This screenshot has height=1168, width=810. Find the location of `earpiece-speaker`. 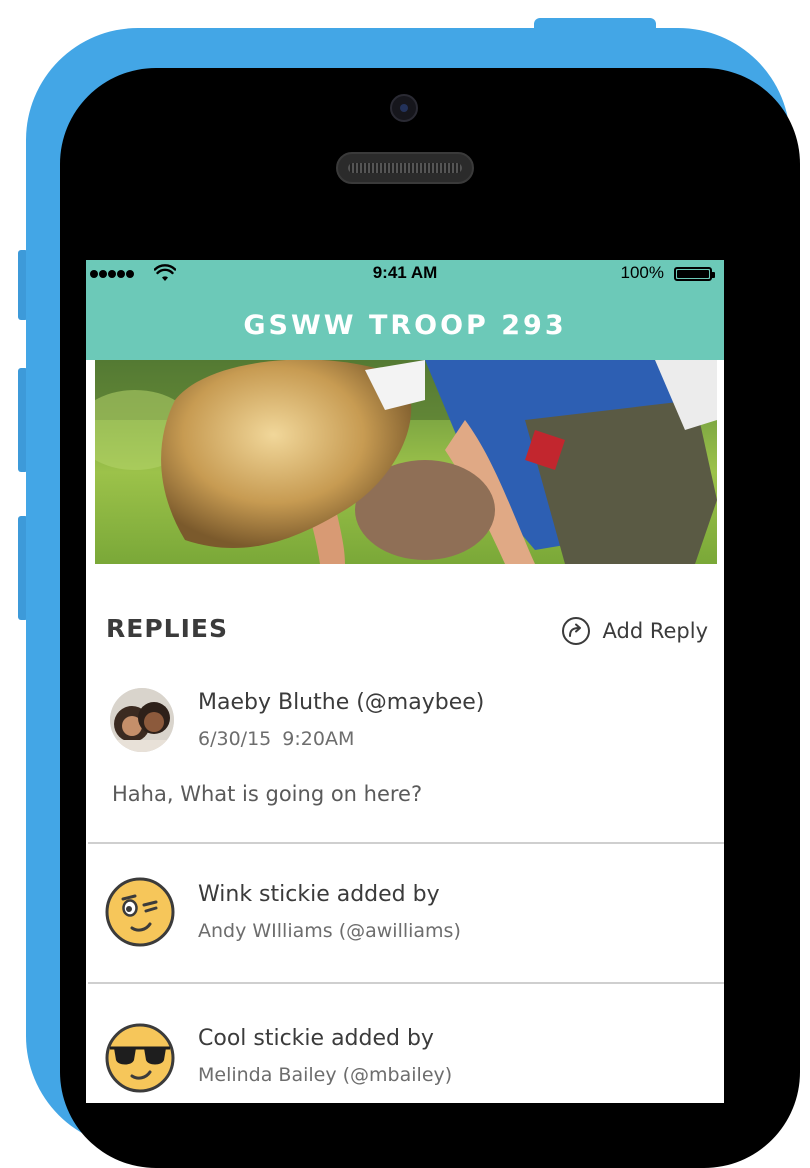

earpiece-speaker is located at coordinates (405, 168).